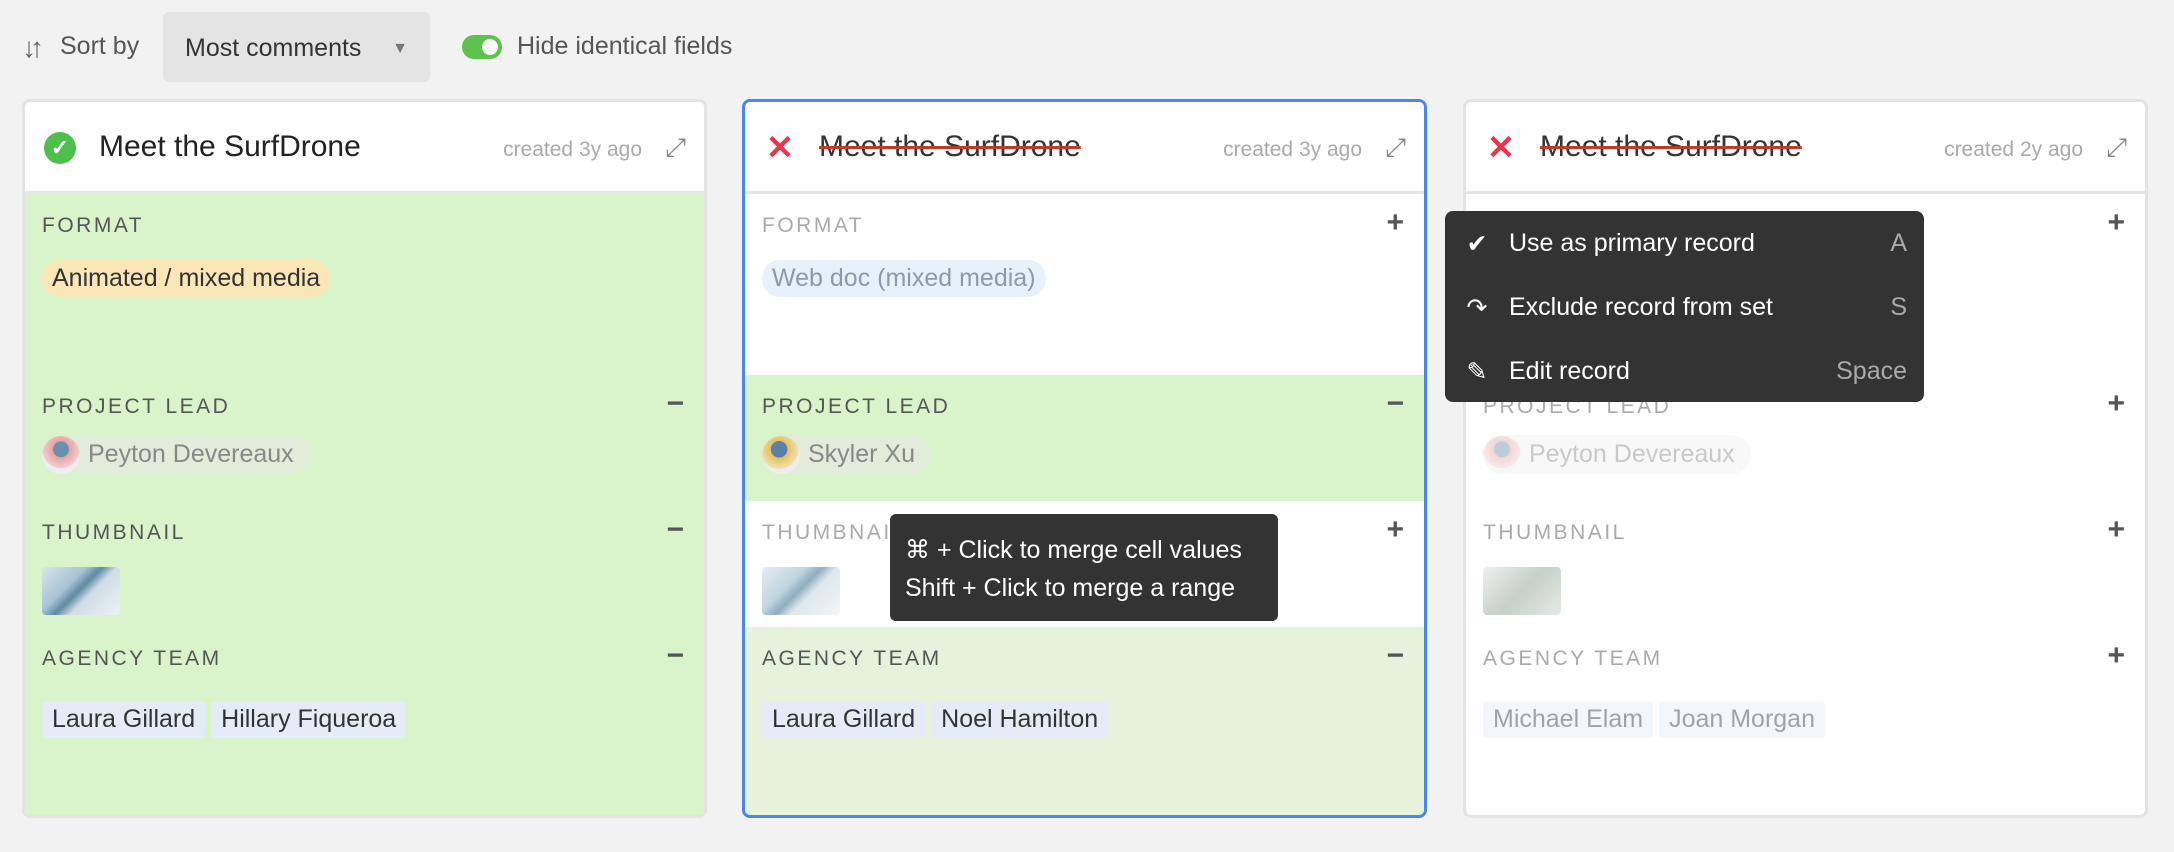  Describe the element at coordinates (364, 148) in the screenshot. I see `record-header: ✓ Meet the SurfDrone created 3y ago ⤢` at that location.